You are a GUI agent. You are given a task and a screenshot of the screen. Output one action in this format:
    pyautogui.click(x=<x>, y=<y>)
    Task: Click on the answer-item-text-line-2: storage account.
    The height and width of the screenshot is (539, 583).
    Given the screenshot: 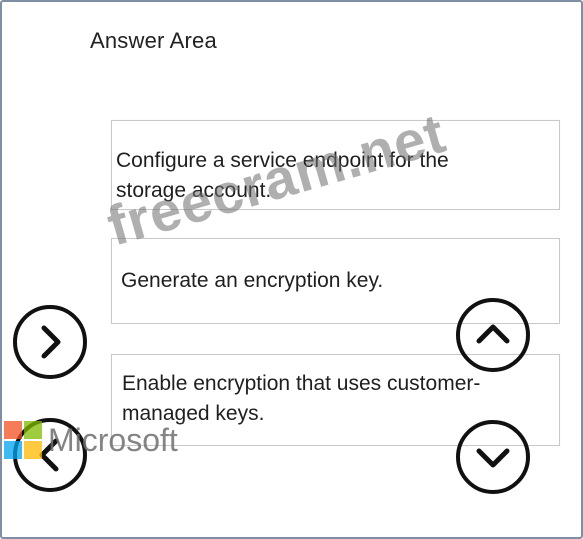 What is the action you would take?
    pyautogui.click(x=194, y=190)
    